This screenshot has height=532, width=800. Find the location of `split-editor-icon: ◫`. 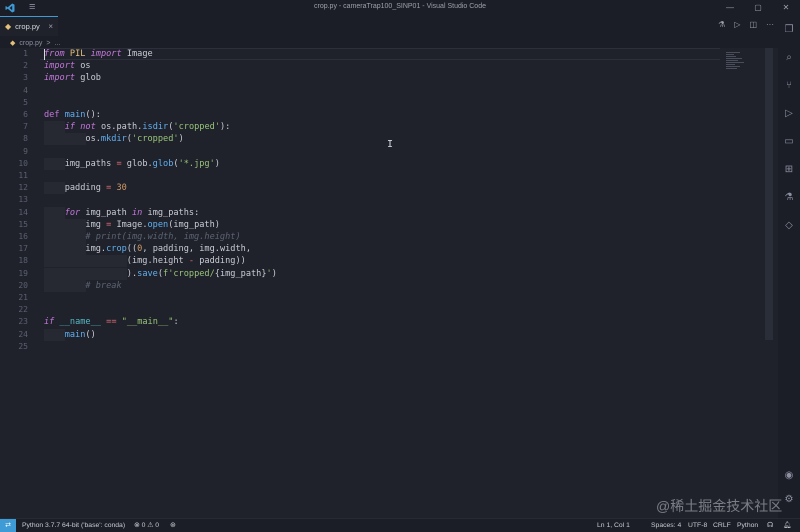

split-editor-icon: ◫ is located at coordinates (753, 24).